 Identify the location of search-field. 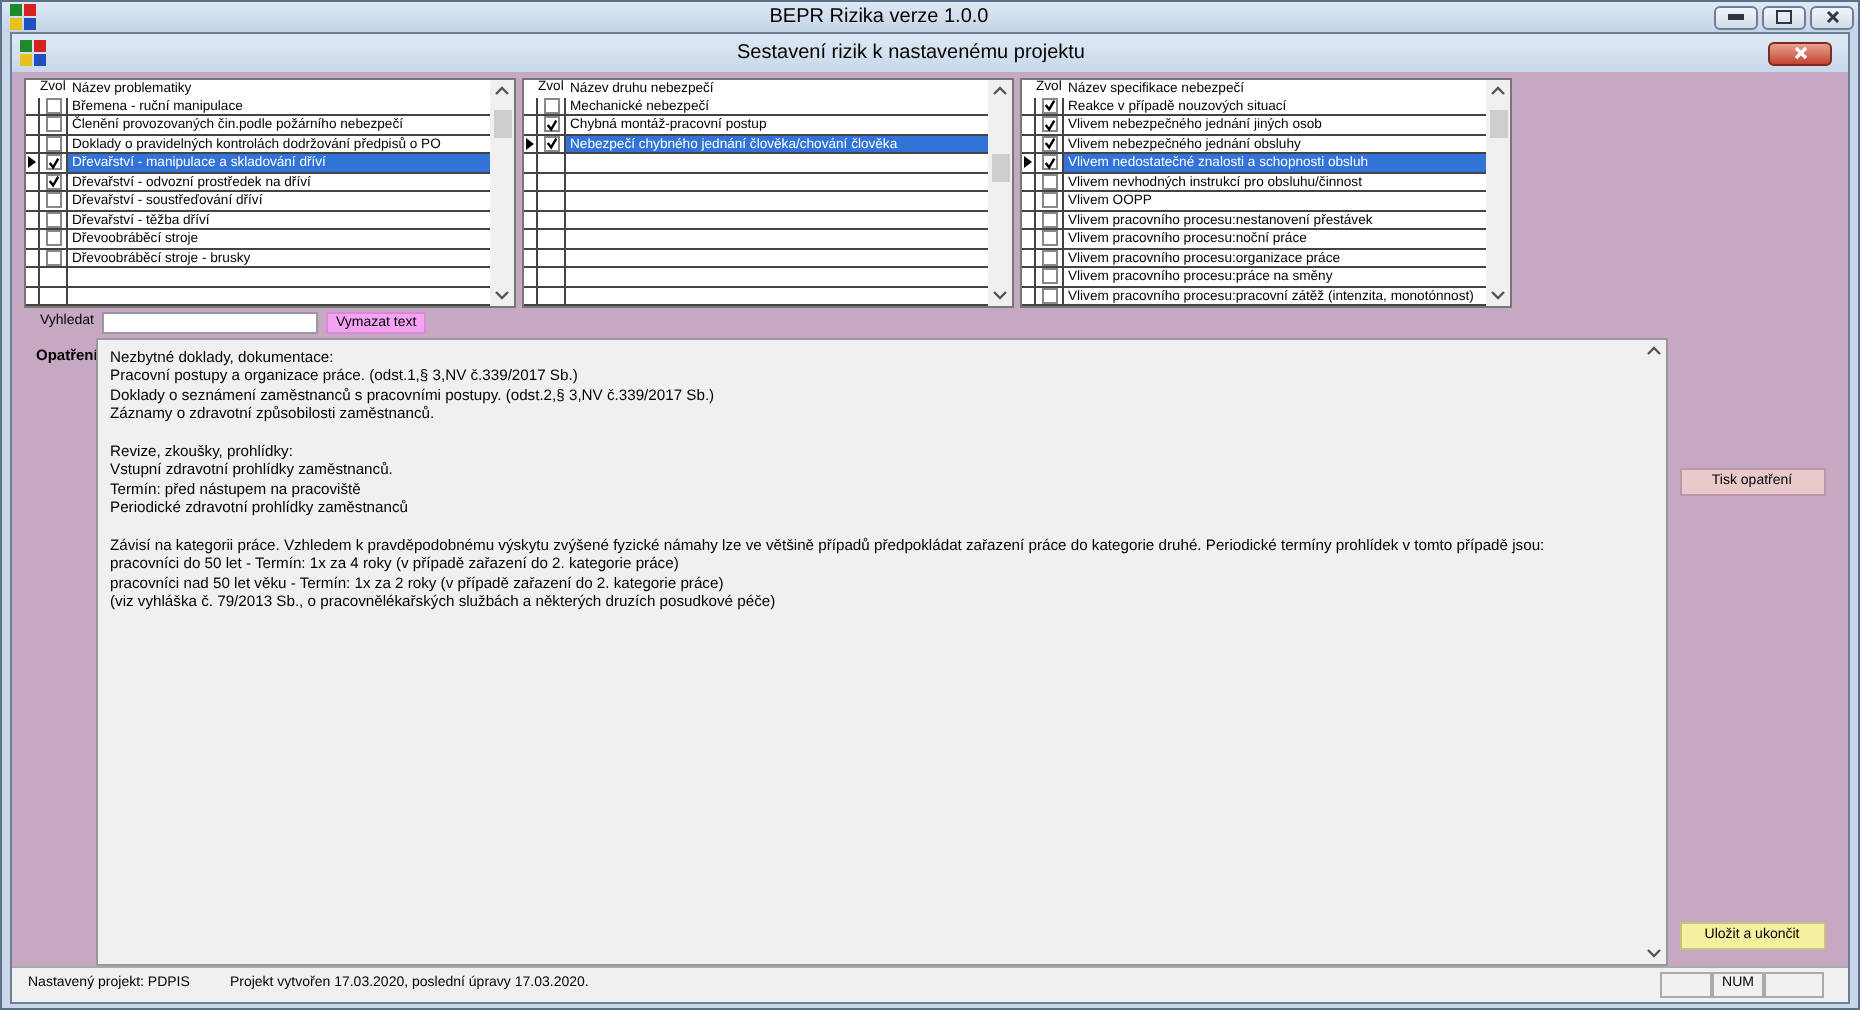
(209, 323).